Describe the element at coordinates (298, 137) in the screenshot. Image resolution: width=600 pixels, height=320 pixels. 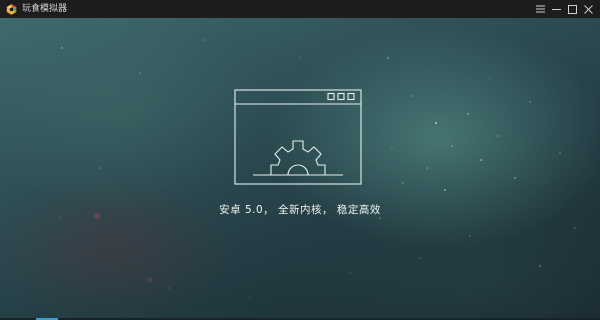
I see `window-gear-icon` at that location.